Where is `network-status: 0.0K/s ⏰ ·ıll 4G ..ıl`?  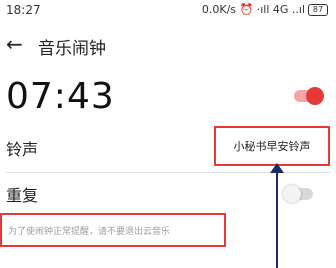 network-status: 0.0K/s ⏰ ·ıll 4G ..ıl is located at coordinates (253, 9).